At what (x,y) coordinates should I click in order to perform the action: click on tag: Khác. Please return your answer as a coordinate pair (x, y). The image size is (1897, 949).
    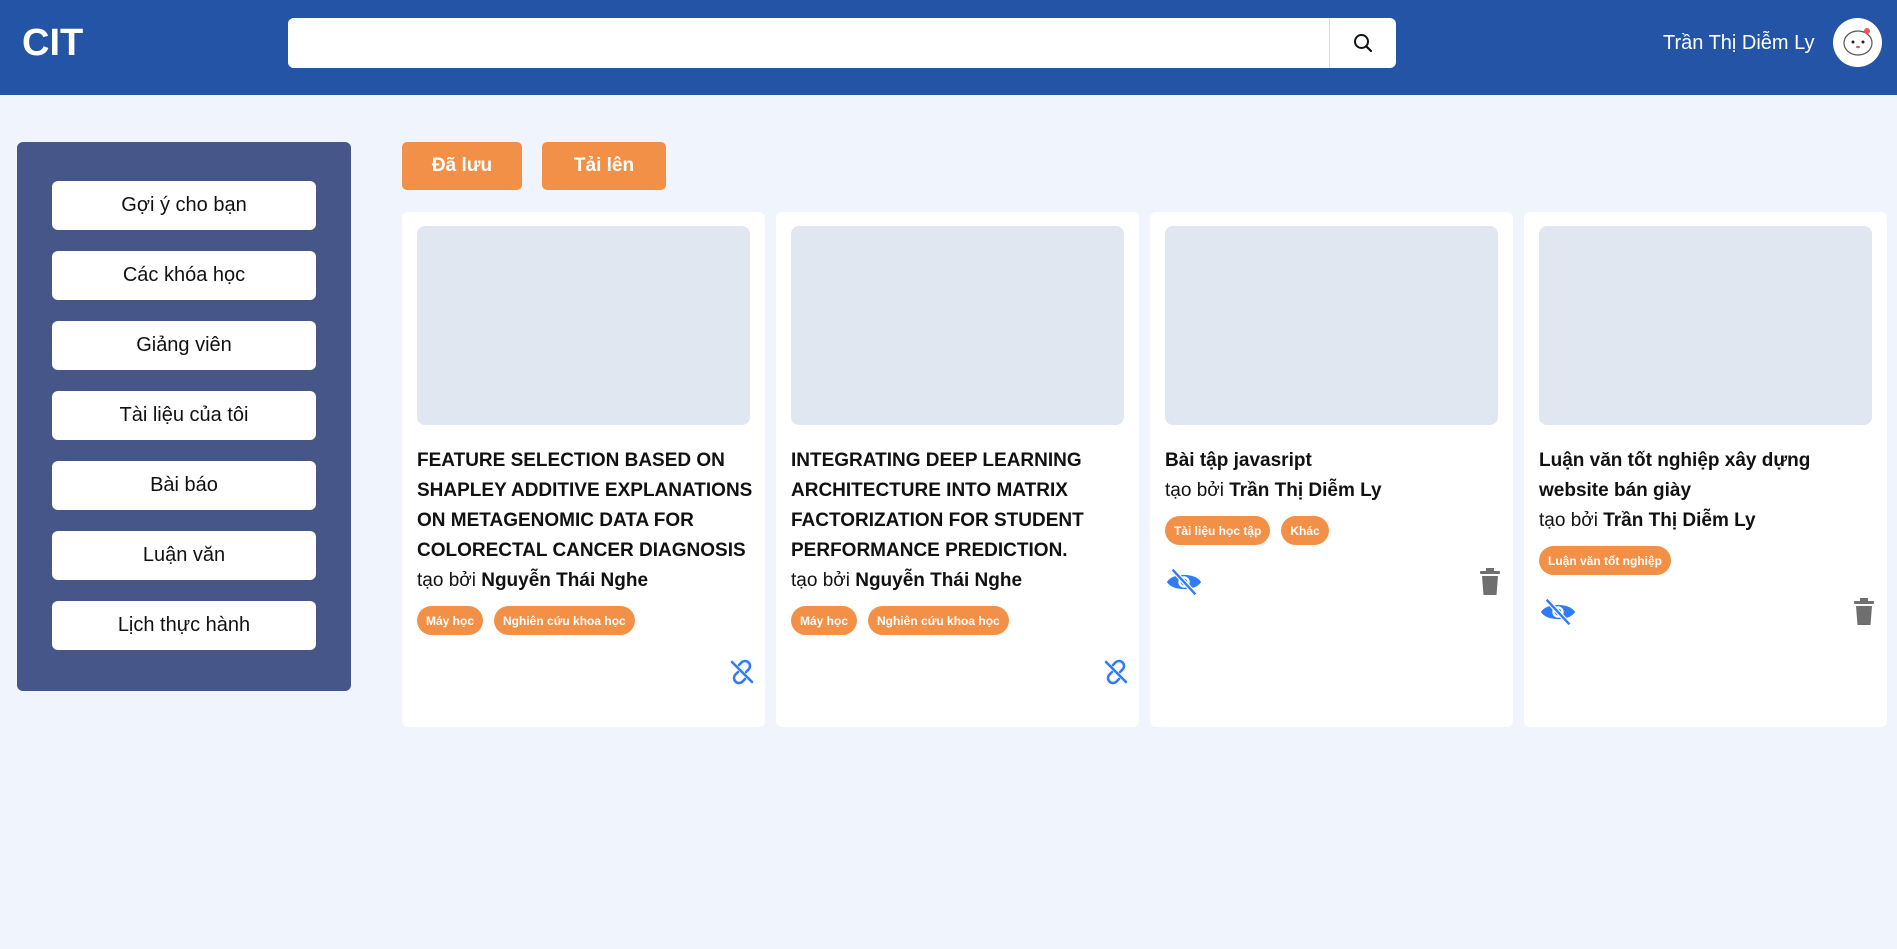
    Looking at the image, I should click on (1305, 530).